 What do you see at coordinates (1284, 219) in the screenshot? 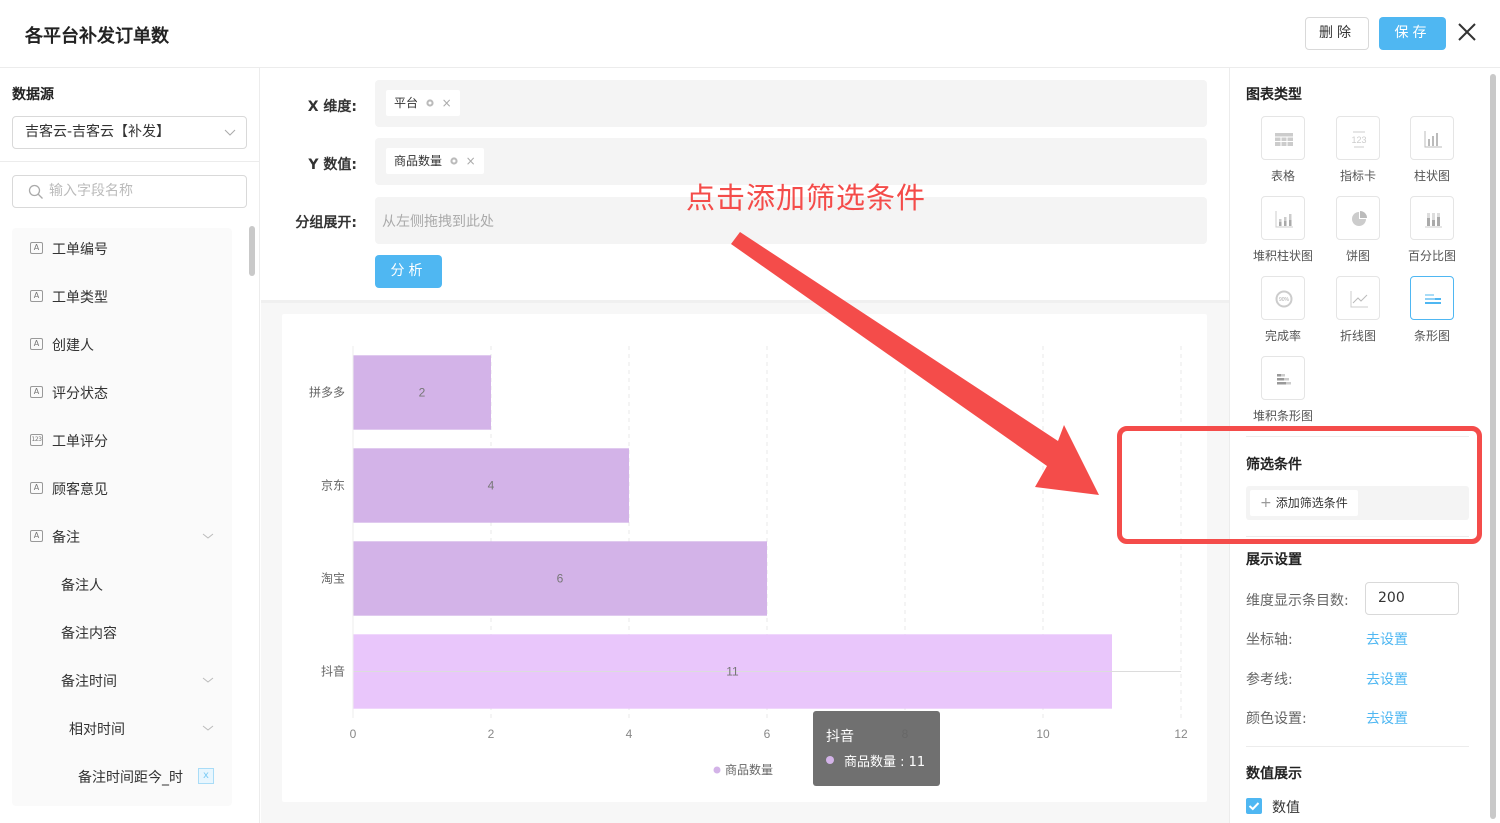
I see `stacked-column-chart-icon` at bounding box center [1284, 219].